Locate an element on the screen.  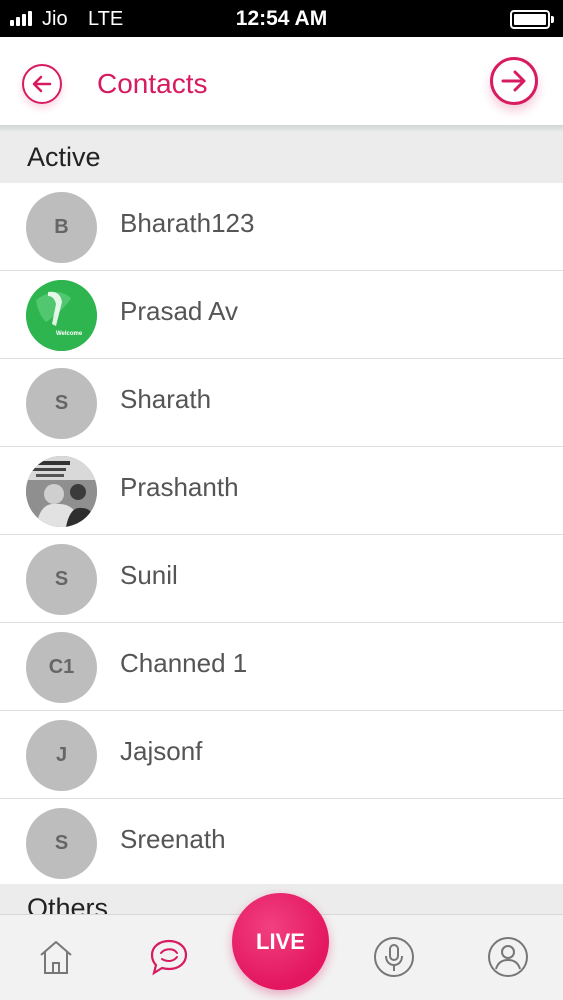
contact-row: S Sunil is located at coordinates (281, 579).